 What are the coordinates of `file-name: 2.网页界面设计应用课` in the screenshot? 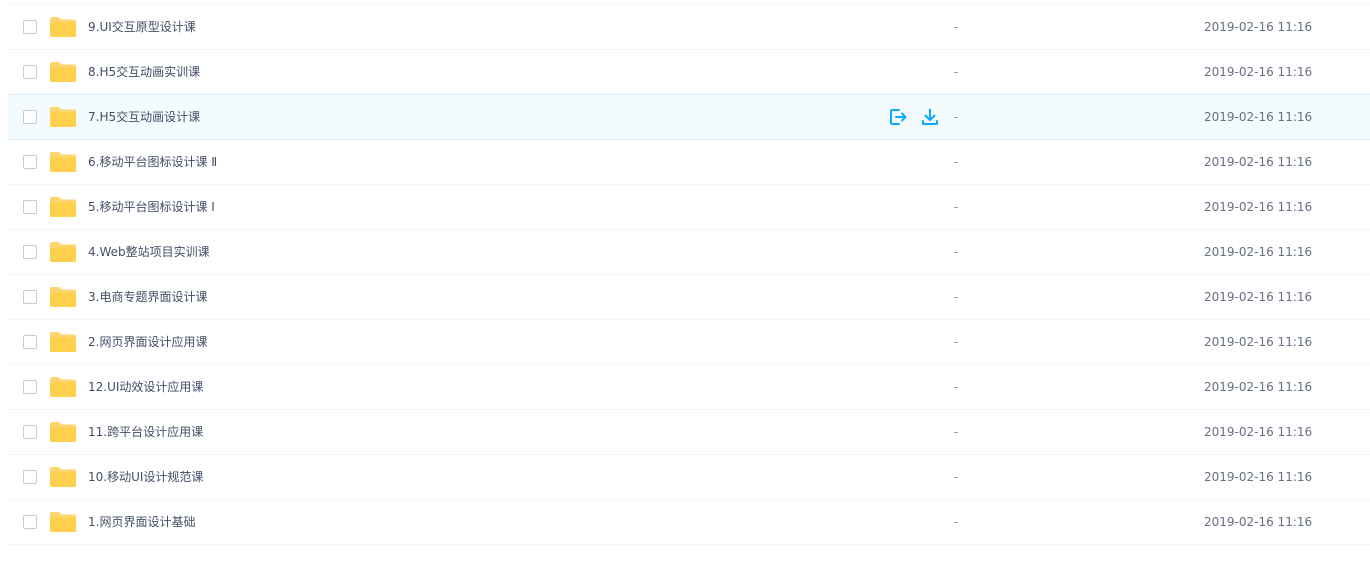 It's located at (147, 342).